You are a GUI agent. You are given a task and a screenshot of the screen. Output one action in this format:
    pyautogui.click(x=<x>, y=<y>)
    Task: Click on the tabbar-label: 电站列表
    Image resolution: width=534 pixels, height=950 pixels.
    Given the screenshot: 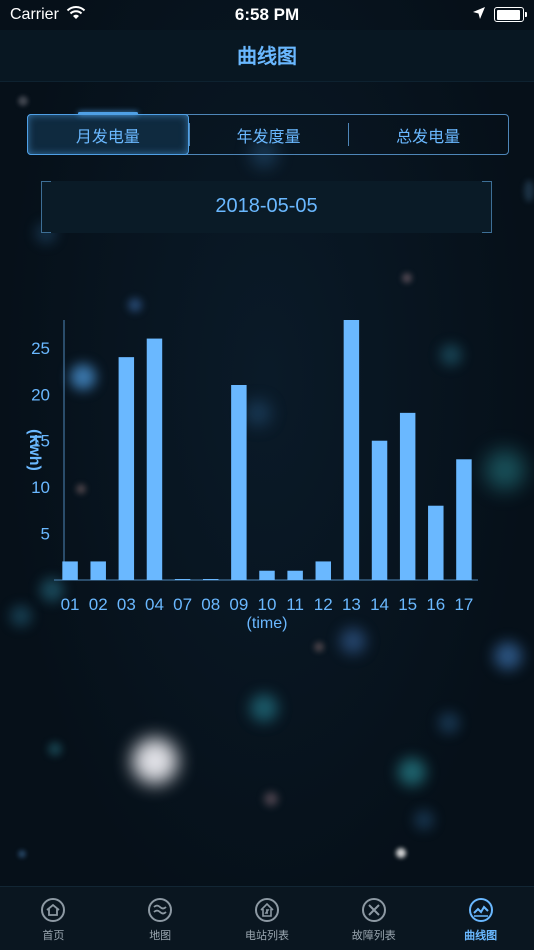 What is the action you would take?
    pyautogui.click(x=266, y=935)
    